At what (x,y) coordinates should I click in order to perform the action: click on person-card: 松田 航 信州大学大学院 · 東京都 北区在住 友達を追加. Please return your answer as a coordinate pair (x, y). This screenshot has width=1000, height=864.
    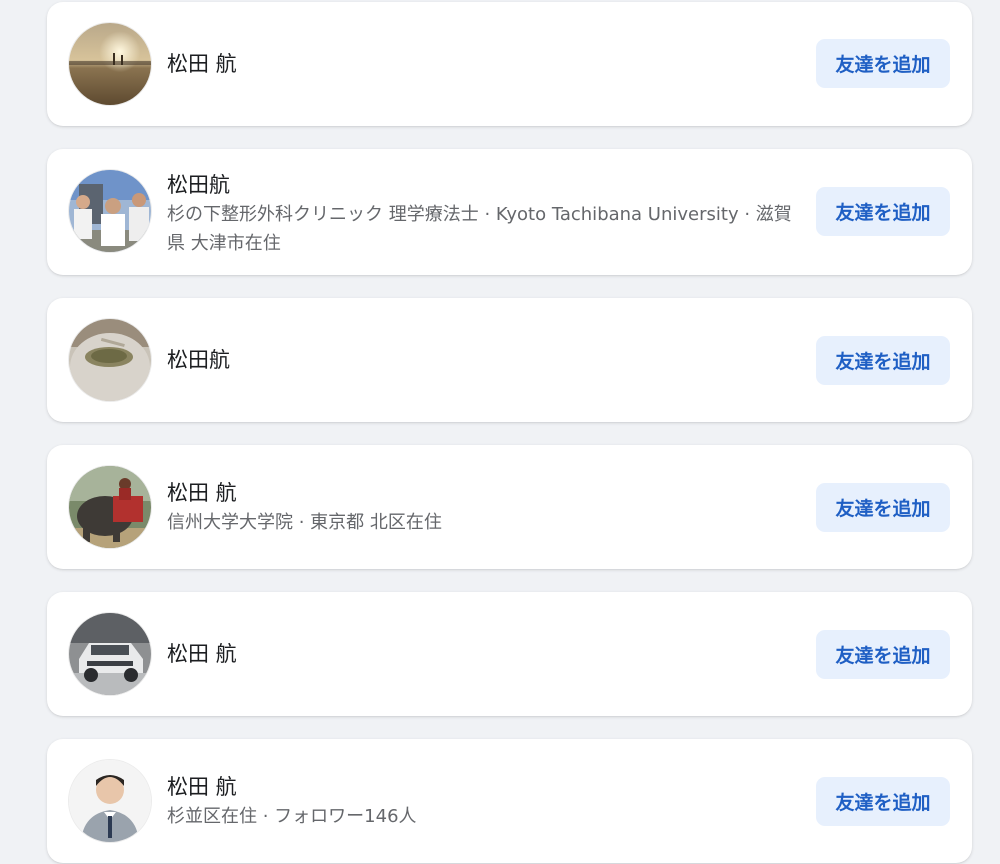
    Looking at the image, I should click on (509, 507).